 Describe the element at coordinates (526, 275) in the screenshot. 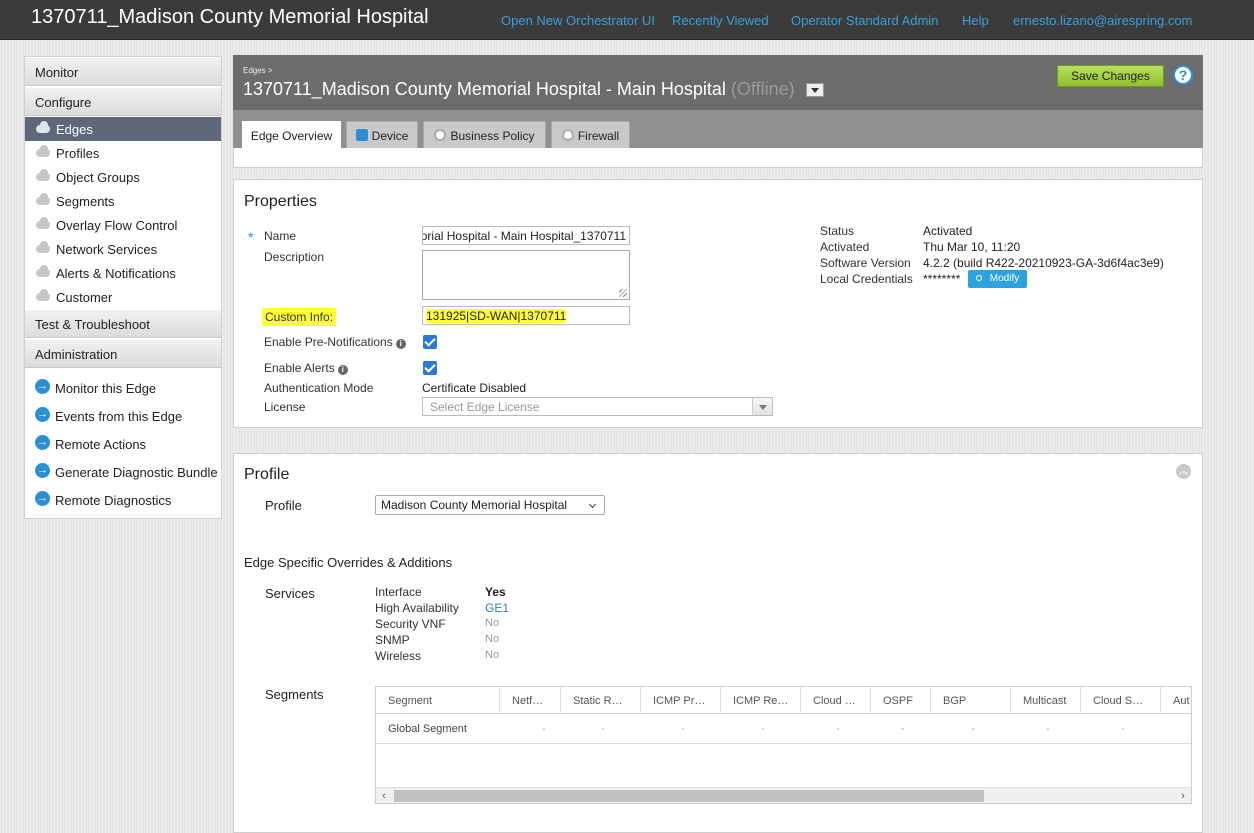

I see `description-field` at that location.